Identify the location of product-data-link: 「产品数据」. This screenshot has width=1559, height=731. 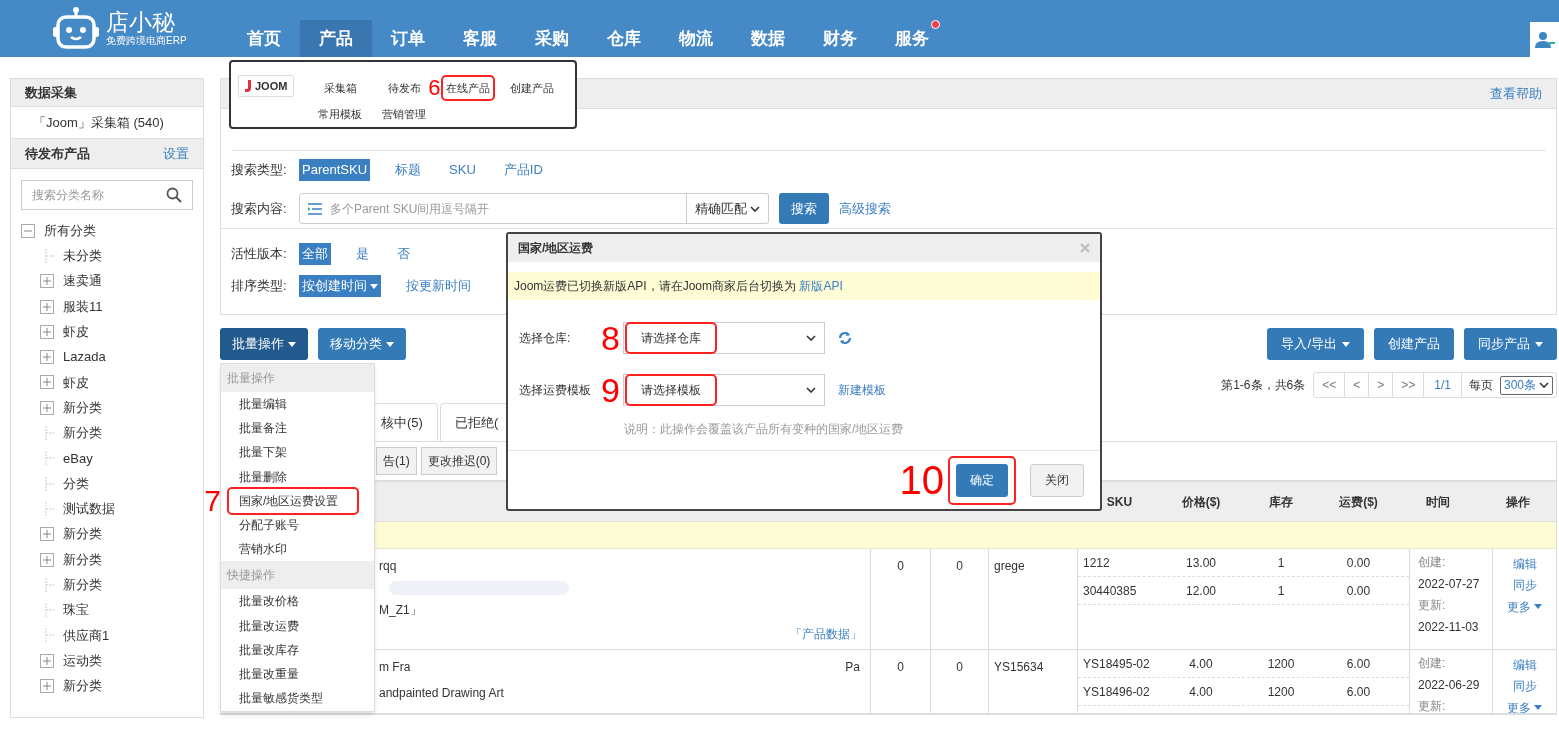
(826, 634).